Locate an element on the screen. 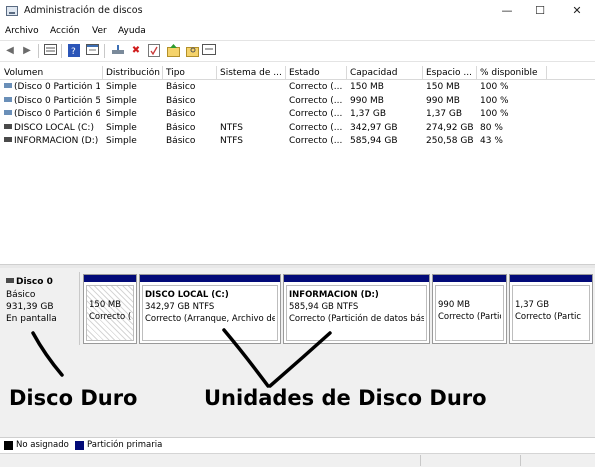  legend-swatch-primary is located at coordinates (79, 445).